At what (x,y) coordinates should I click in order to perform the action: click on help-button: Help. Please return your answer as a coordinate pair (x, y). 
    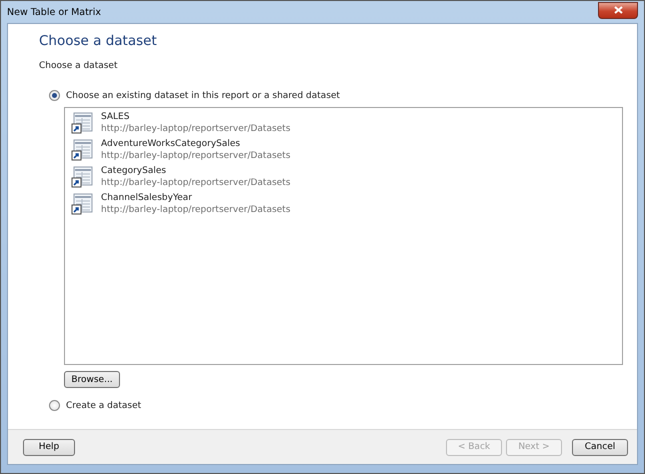
    Looking at the image, I should click on (49, 447).